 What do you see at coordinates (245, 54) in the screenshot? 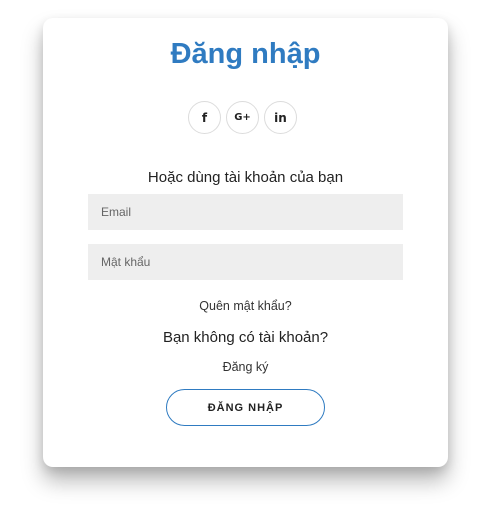
I see `page-title: Đăng nhập` at bounding box center [245, 54].